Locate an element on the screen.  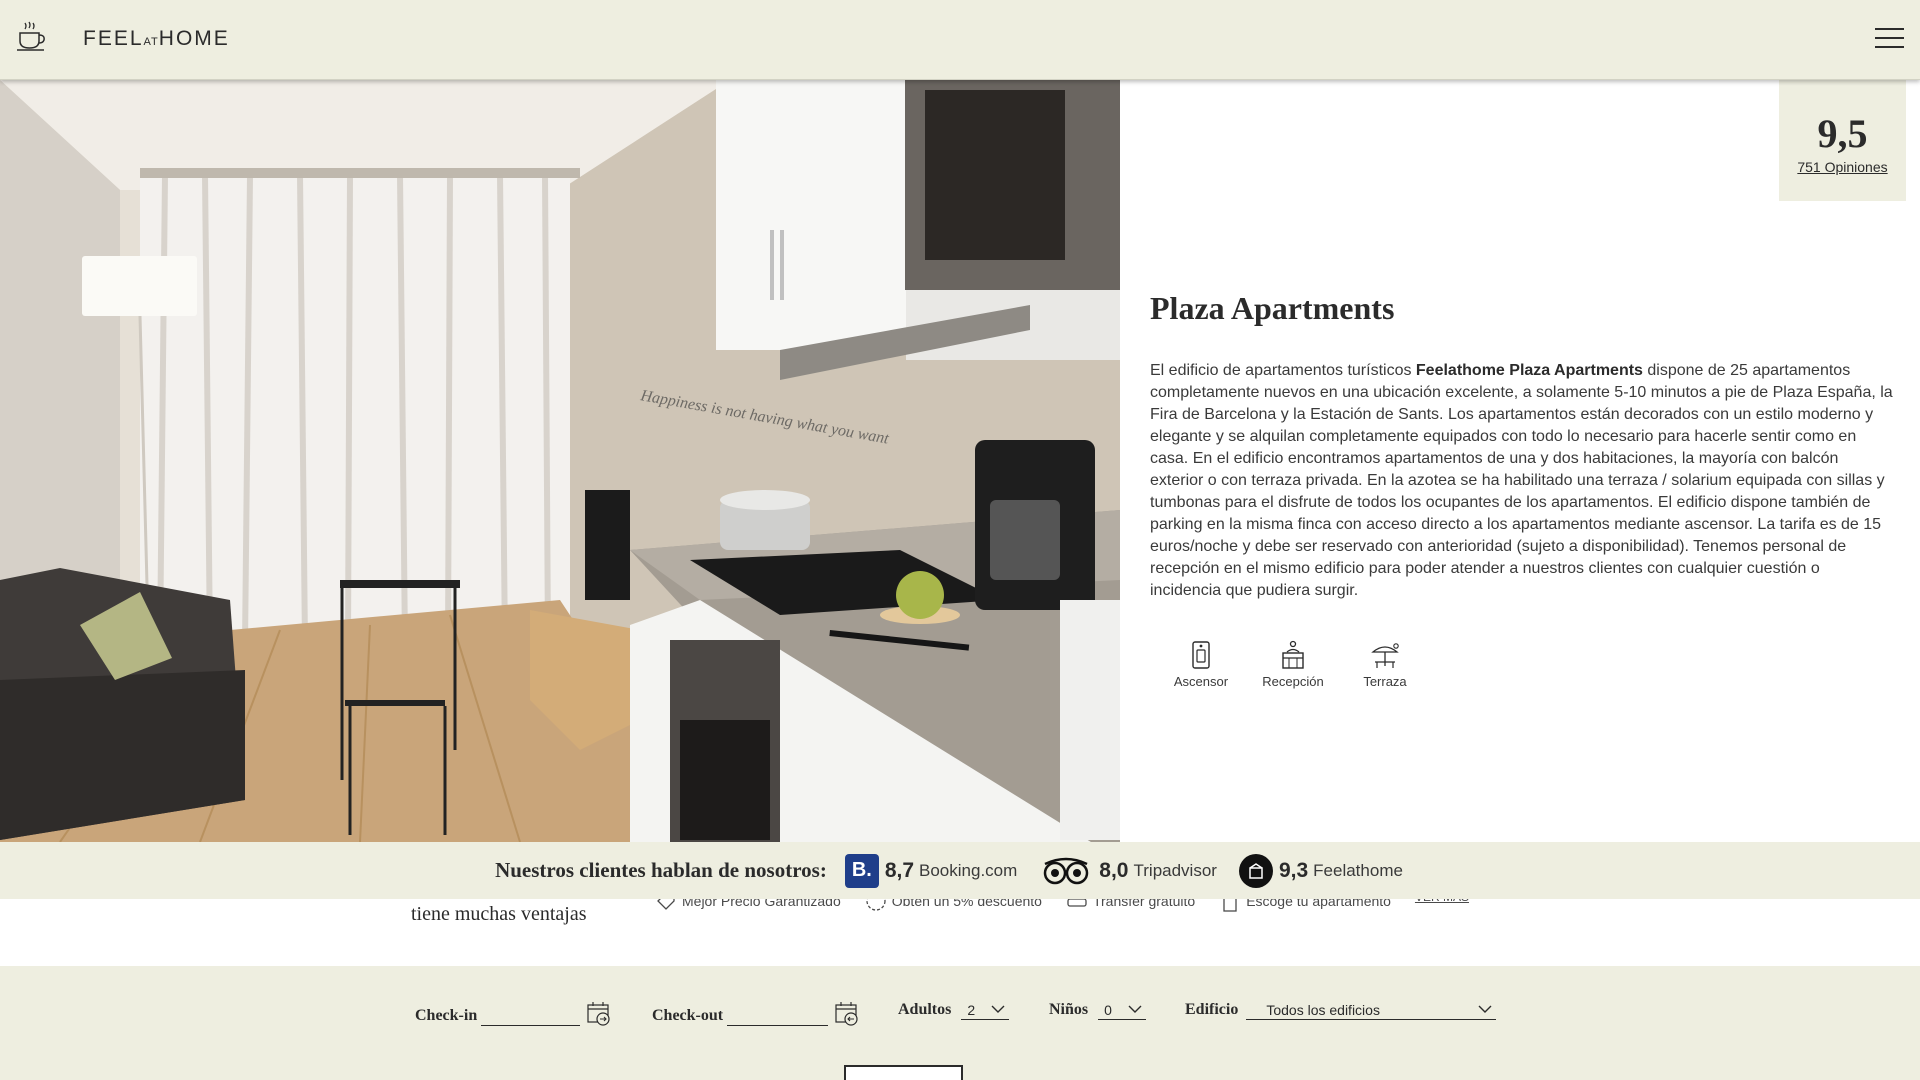
door-icon is located at coordinates (1230, 905).